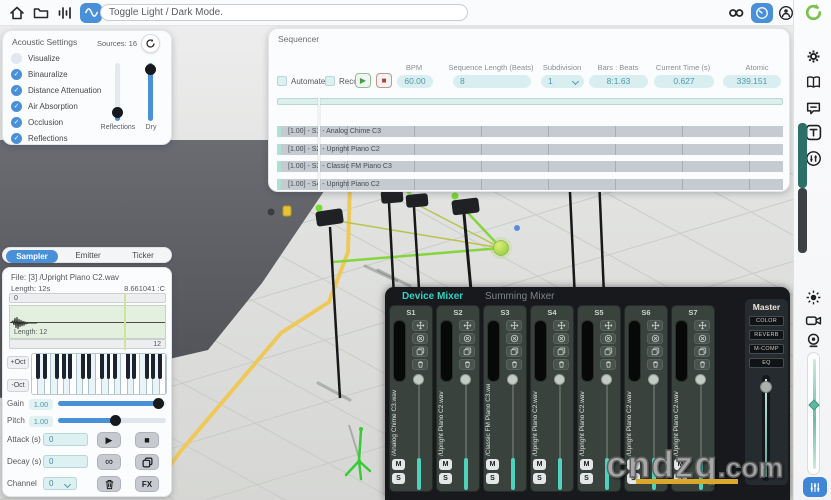 This screenshot has width=831, height=500. Describe the element at coordinates (32, 256) in the screenshot. I see `tab-sampler: Sampler` at that location.